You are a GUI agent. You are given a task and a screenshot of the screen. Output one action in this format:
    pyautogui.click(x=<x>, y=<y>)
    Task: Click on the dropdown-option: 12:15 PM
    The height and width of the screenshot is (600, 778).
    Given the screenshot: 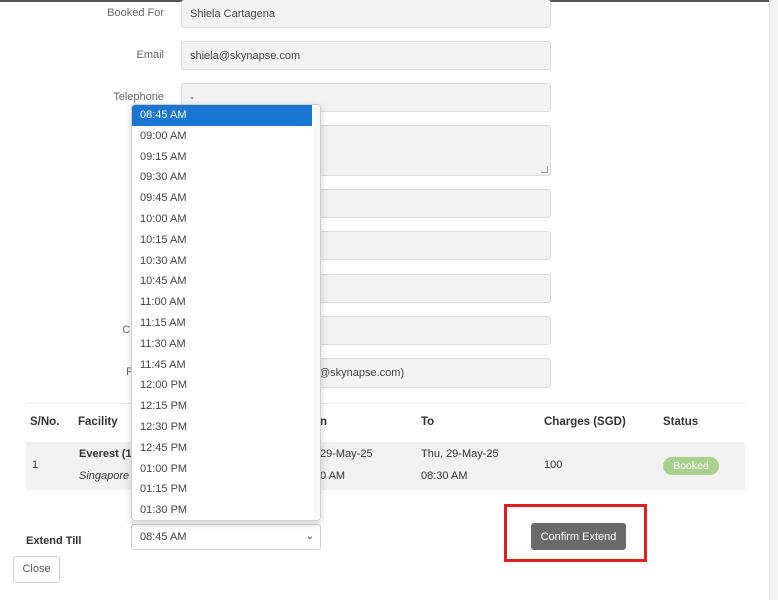 What is the action you would take?
    pyautogui.click(x=222, y=406)
    